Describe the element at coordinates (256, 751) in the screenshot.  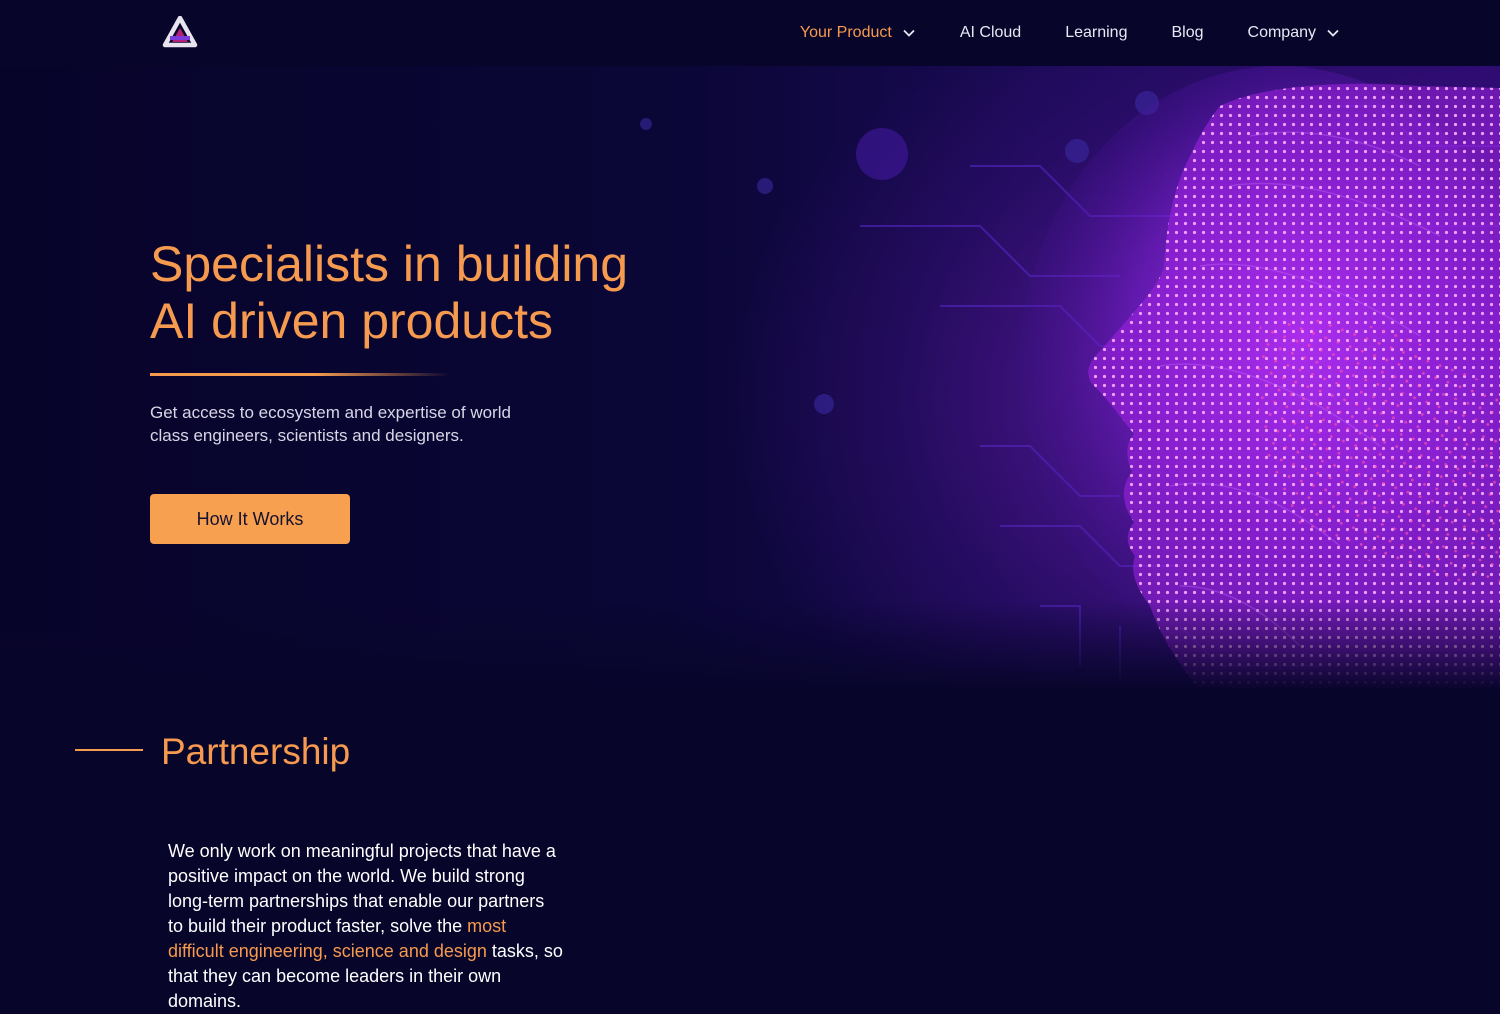
I see `partnership-title: Partnership` at that location.